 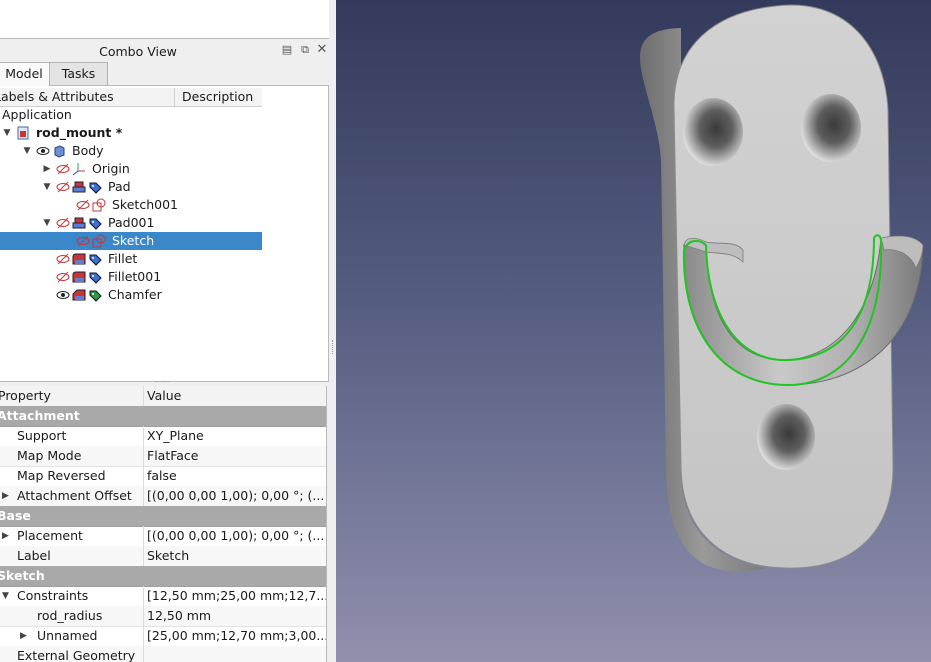 What do you see at coordinates (305, 50) in the screenshot?
I see `undock-icon: ⧉` at bounding box center [305, 50].